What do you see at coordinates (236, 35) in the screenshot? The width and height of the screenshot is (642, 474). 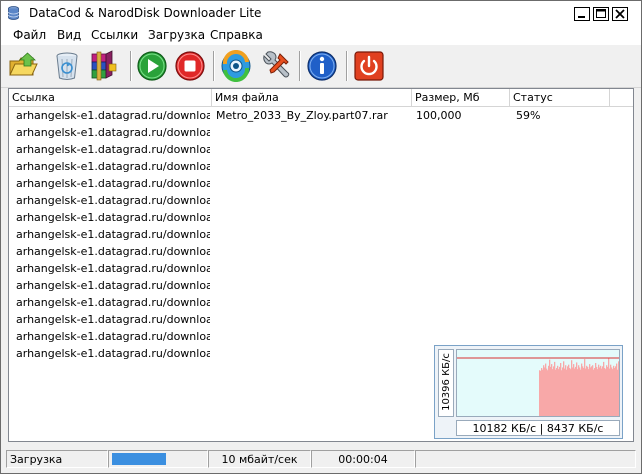 I see `menu-help: Справка` at bounding box center [236, 35].